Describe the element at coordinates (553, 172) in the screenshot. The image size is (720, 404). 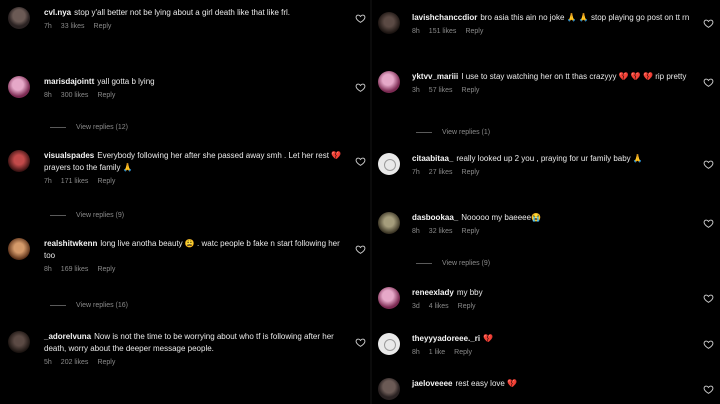
I see `comment-meta: 7h 27 likes Reply` at that location.